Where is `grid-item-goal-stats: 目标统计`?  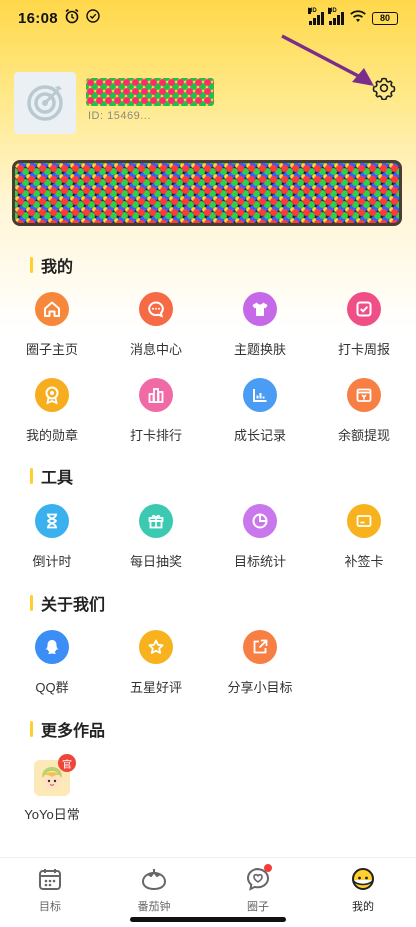 grid-item-goal-stats: 目标统计 is located at coordinates (260, 537).